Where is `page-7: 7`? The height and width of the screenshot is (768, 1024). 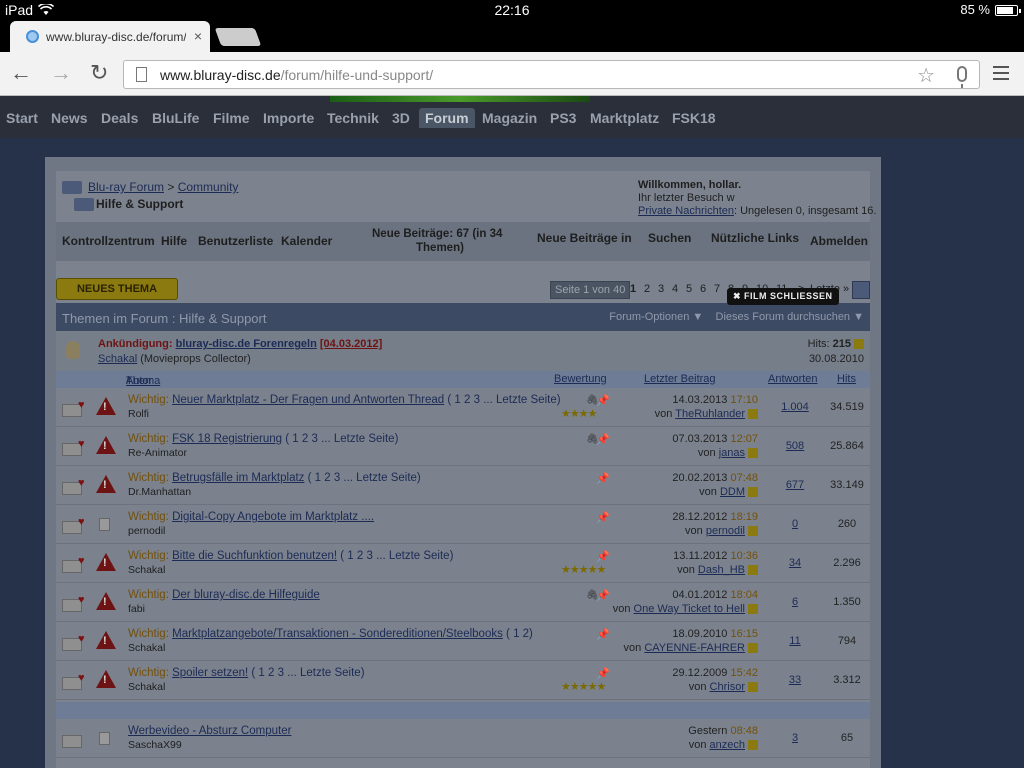
page-7: 7 is located at coordinates (717, 289).